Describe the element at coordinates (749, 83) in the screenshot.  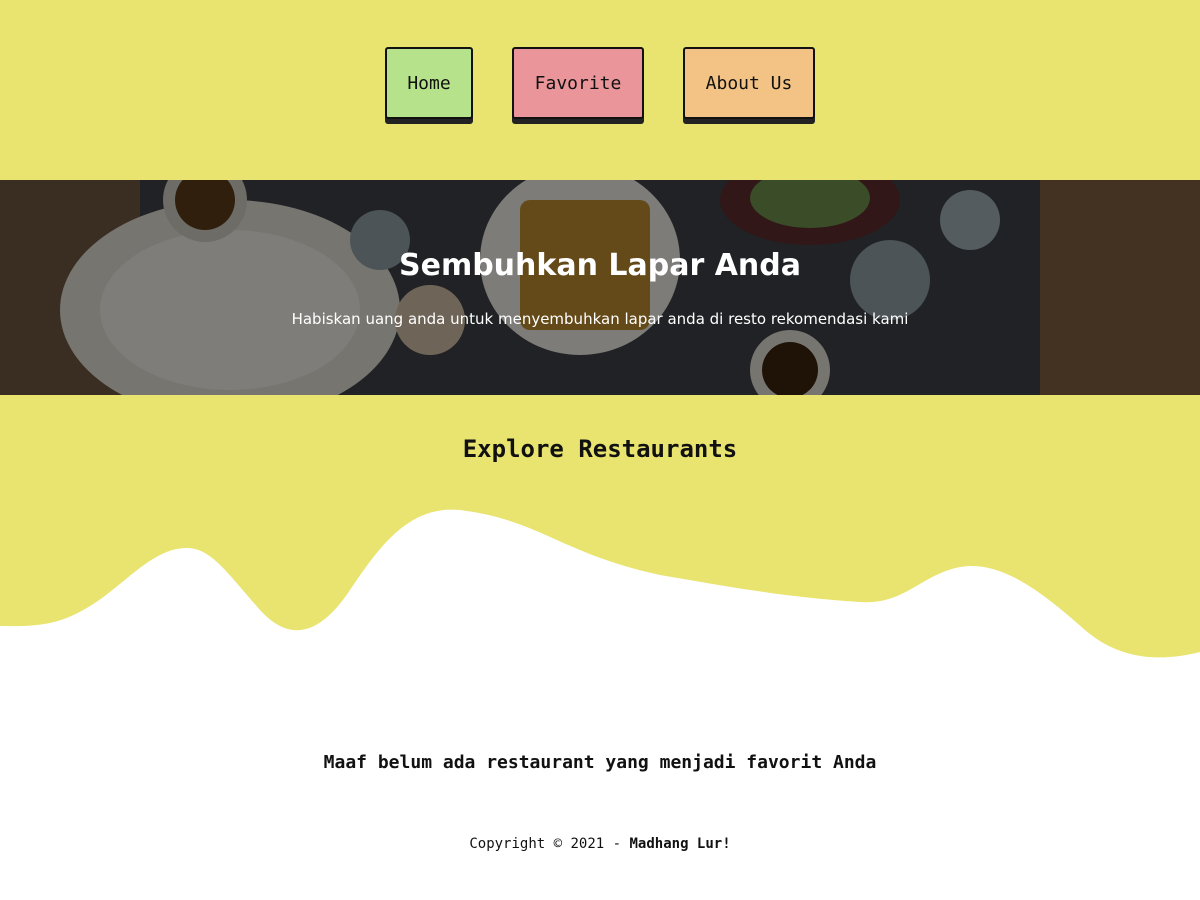
I see `nav-about-us-button: About Us` at that location.